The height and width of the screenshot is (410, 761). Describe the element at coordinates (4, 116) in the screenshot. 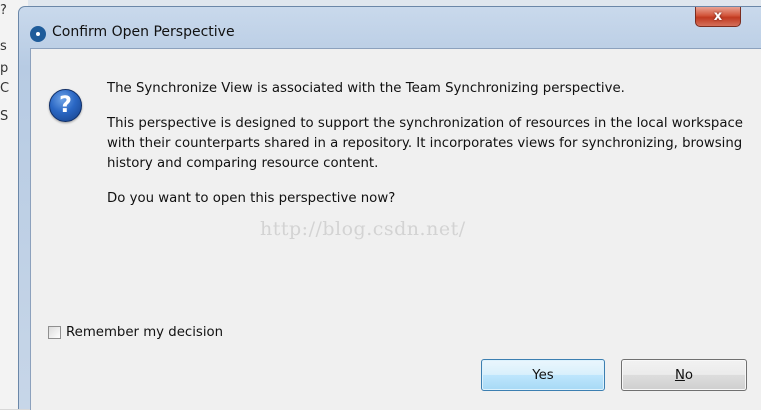

I see `background-text-fragment: S` at that location.